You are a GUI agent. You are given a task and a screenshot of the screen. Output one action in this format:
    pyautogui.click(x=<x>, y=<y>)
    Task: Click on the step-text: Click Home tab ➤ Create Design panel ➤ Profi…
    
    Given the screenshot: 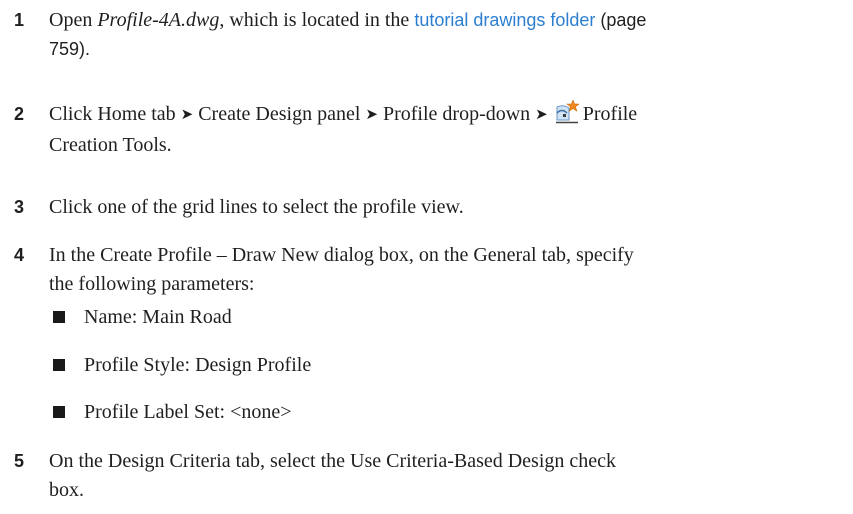 What is the action you would take?
    pyautogui.click(x=446, y=129)
    